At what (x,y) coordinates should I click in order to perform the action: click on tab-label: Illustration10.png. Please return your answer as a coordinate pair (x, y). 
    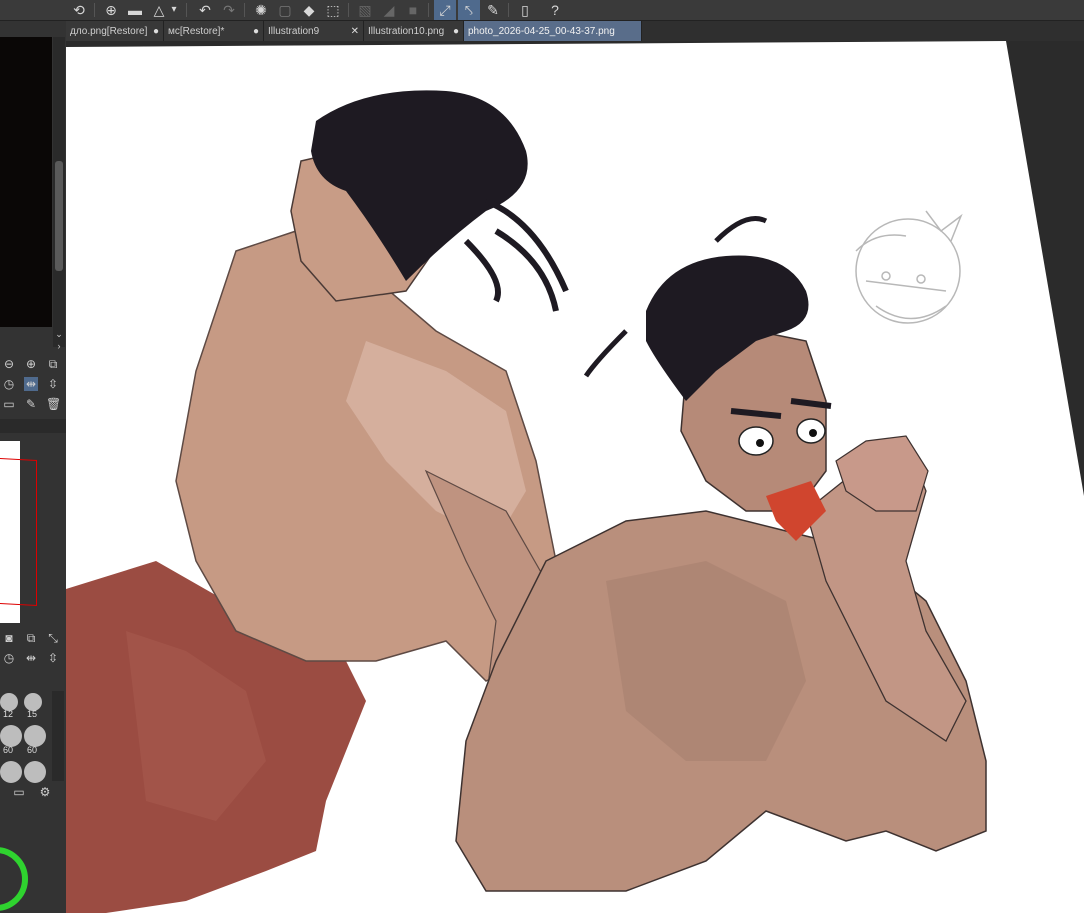
    Looking at the image, I should click on (406, 31).